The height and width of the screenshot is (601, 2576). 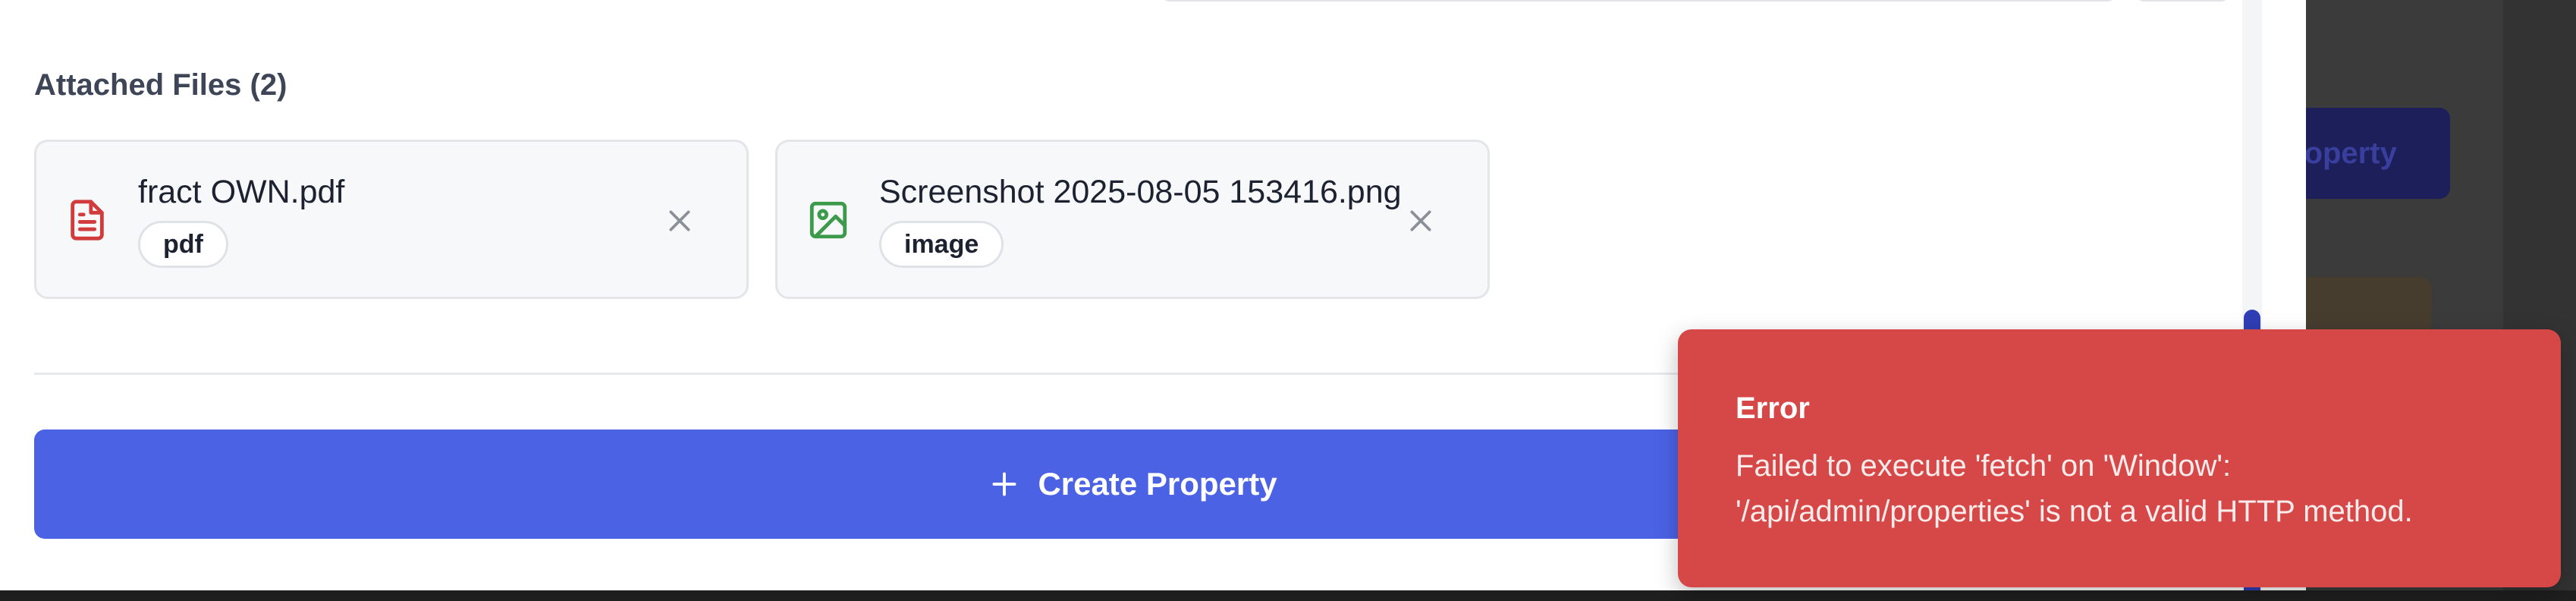 I want to click on file-text-icon, so click(x=87, y=220).